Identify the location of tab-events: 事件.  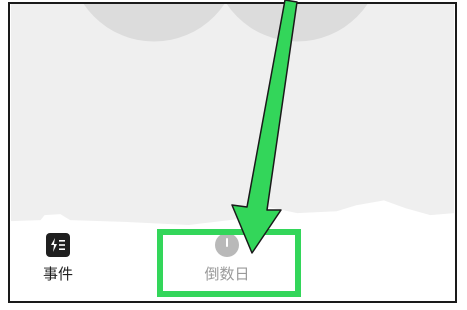
(58, 258).